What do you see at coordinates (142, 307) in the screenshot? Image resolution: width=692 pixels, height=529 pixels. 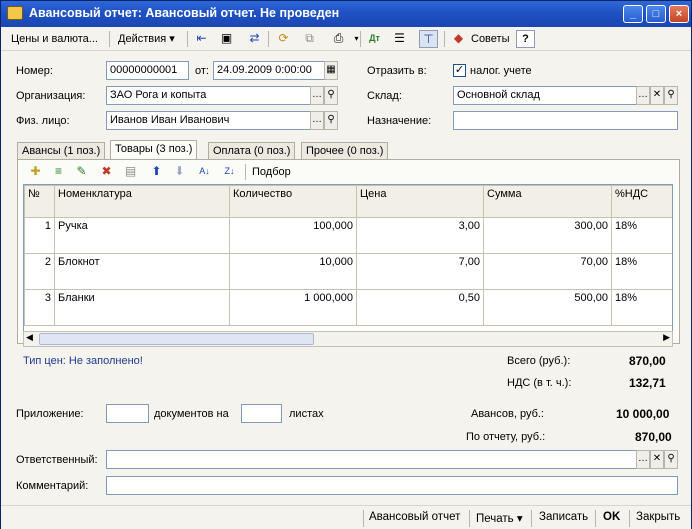 I see `item-name: Бланки` at bounding box center [142, 307].